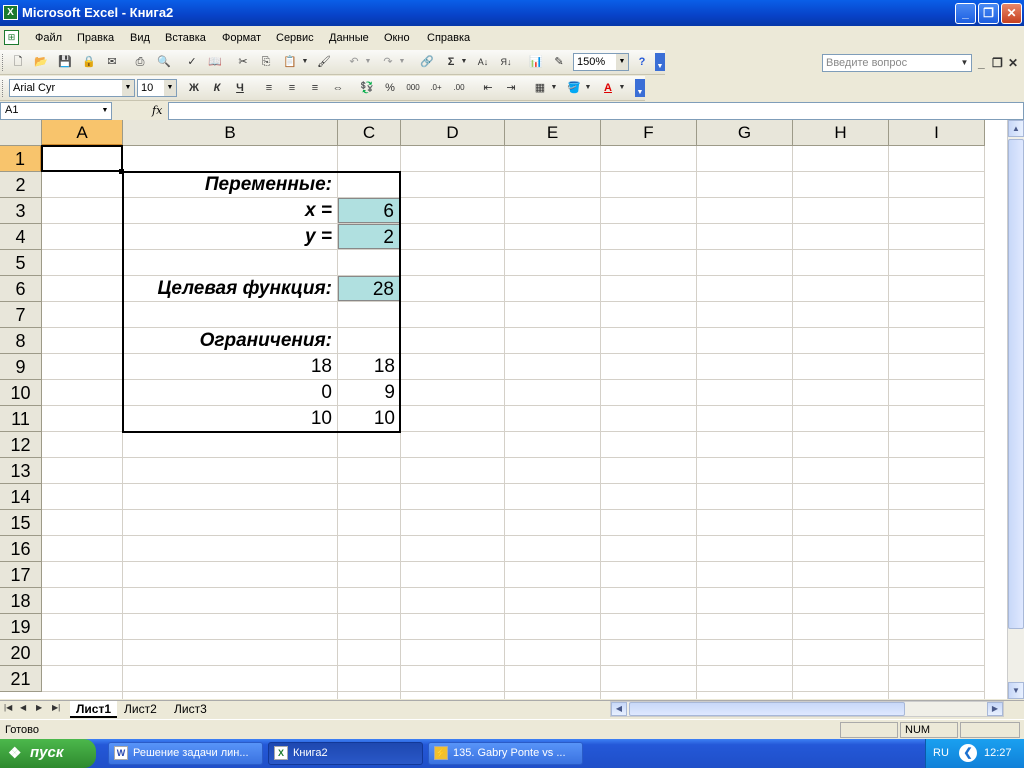 The width and height of the screenshot is (1024, 768). Describe the element at coordinates (397, 38) in the screenshot. I see `menu-window: Окно` at that location.